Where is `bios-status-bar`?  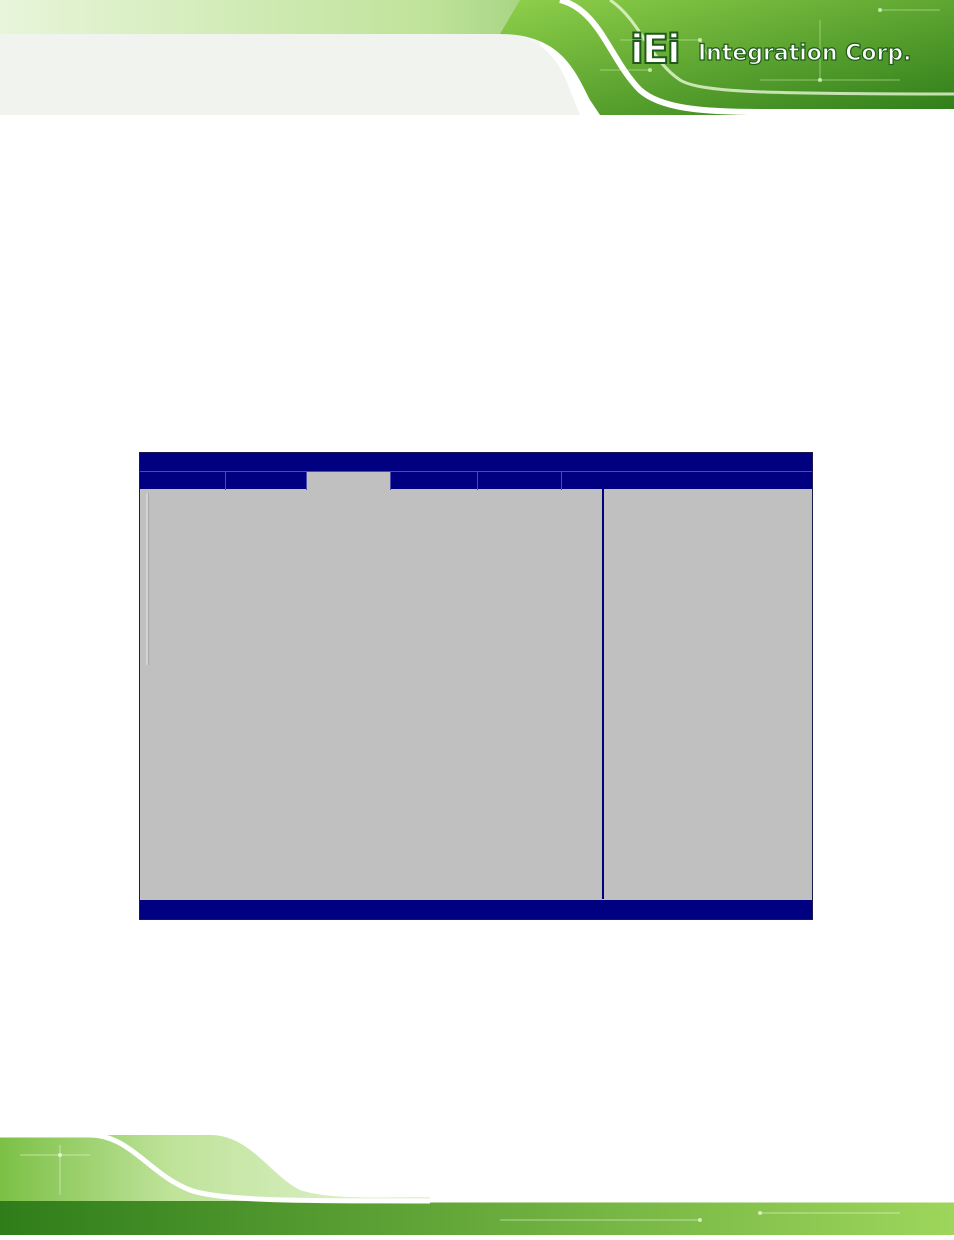 bios-status-bar is located at coordinates (476, 909).